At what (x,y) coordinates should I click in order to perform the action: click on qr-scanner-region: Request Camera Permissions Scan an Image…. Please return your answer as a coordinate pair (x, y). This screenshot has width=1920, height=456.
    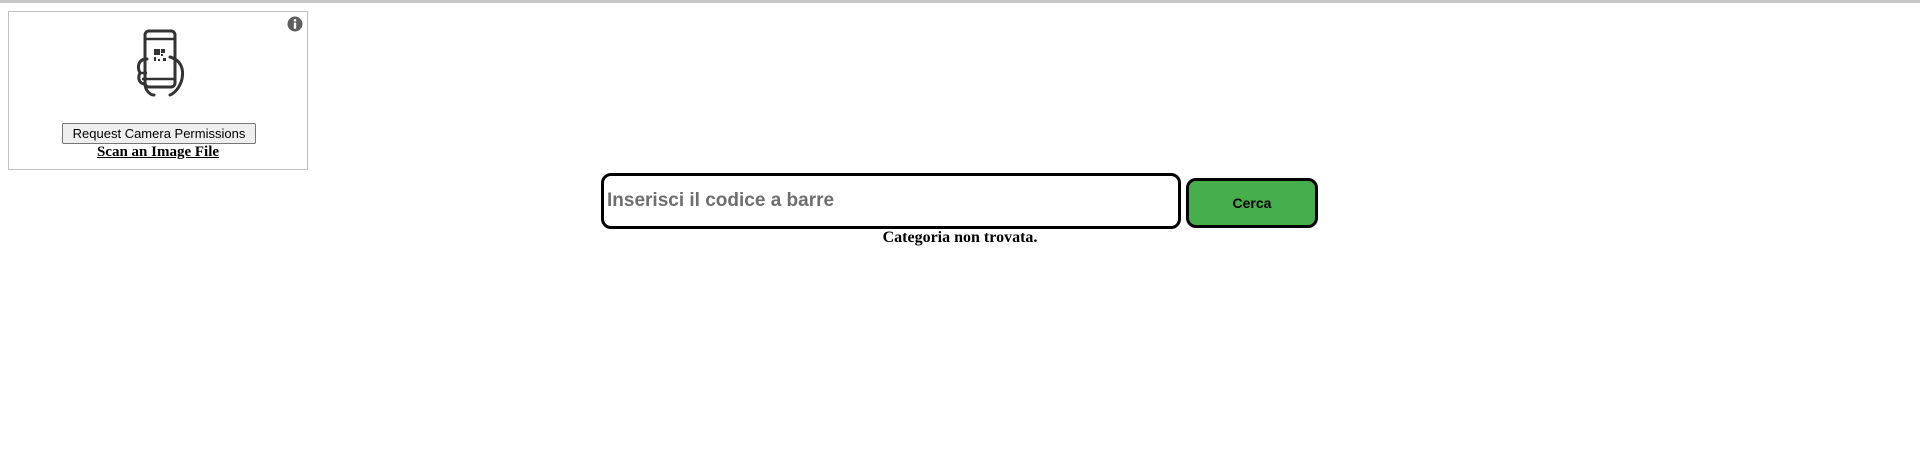
    Looking at the image, I should click on (158, 90).